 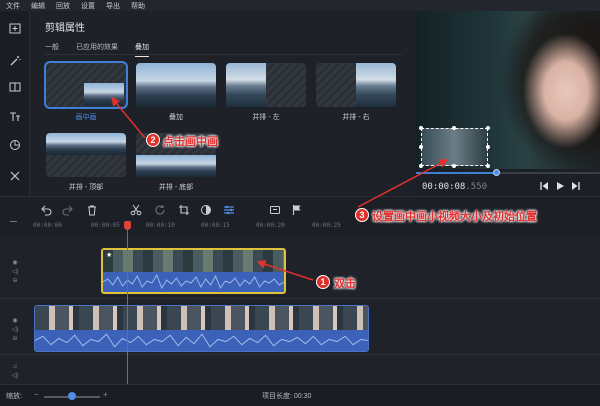 I want to click on magic-wand-icon, so click(x=15, y=61).